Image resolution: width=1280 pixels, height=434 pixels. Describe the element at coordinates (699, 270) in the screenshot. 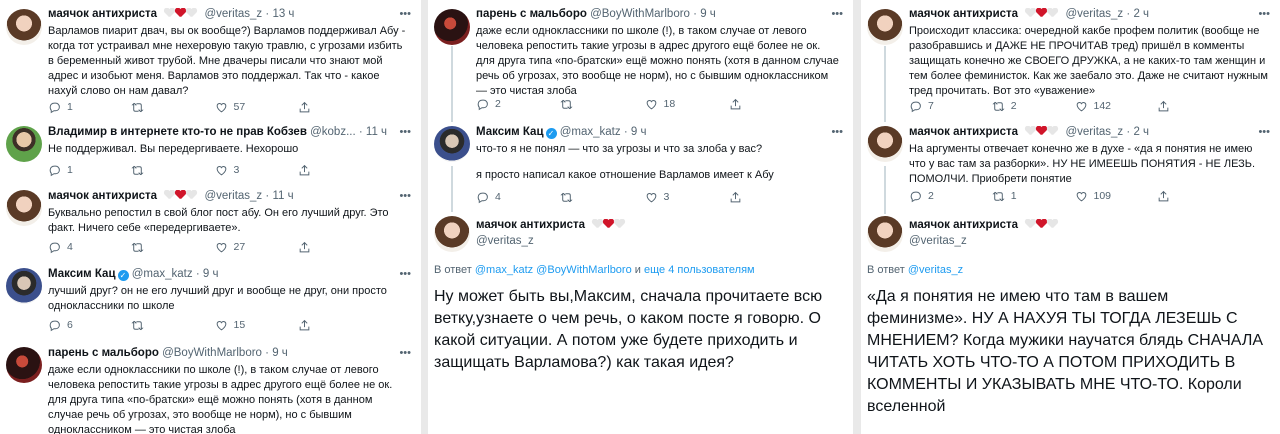

I see `reply-to-more: еще 4 пользователям` at that location.